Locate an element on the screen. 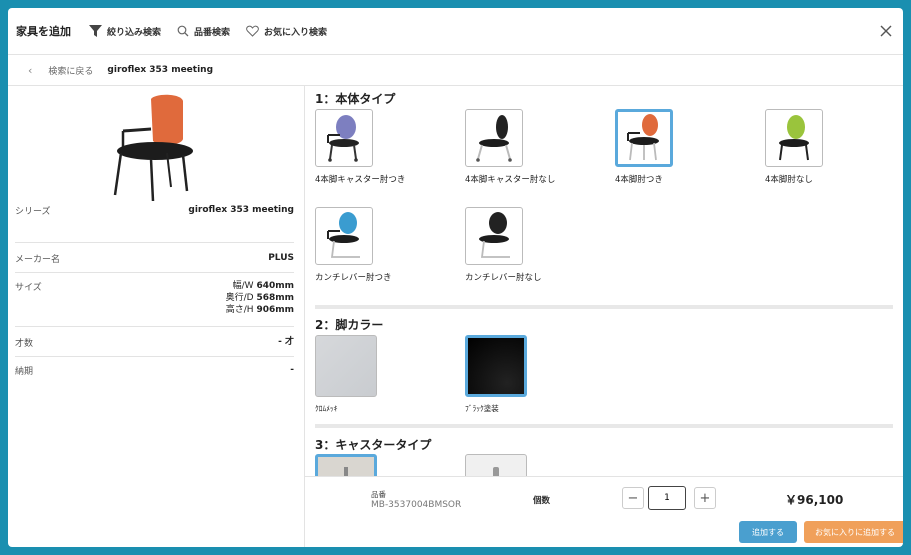 The image size is (911, 555). chair-4leg-noarm-green-image is located at coordinates (794, 138).